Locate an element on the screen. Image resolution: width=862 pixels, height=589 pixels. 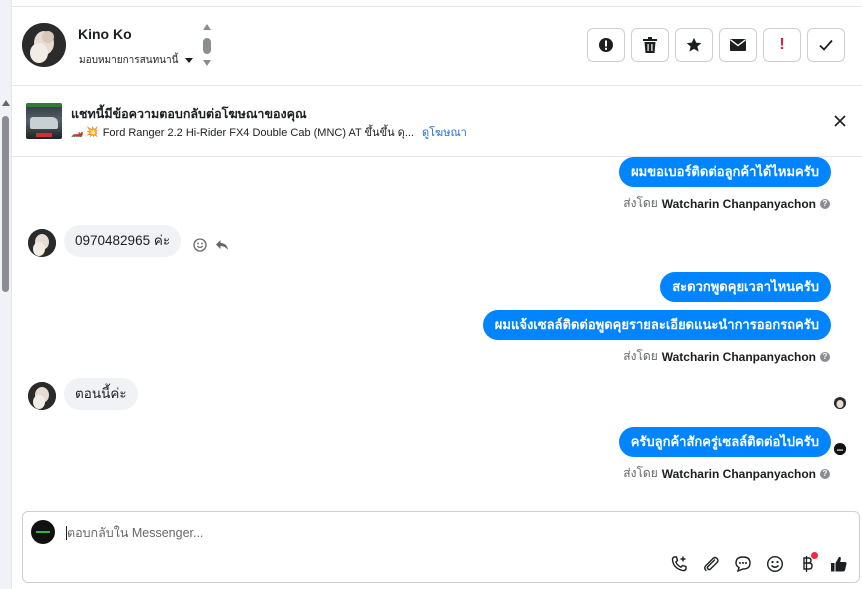
header-actions: ! is located at coordinates (716, 45).